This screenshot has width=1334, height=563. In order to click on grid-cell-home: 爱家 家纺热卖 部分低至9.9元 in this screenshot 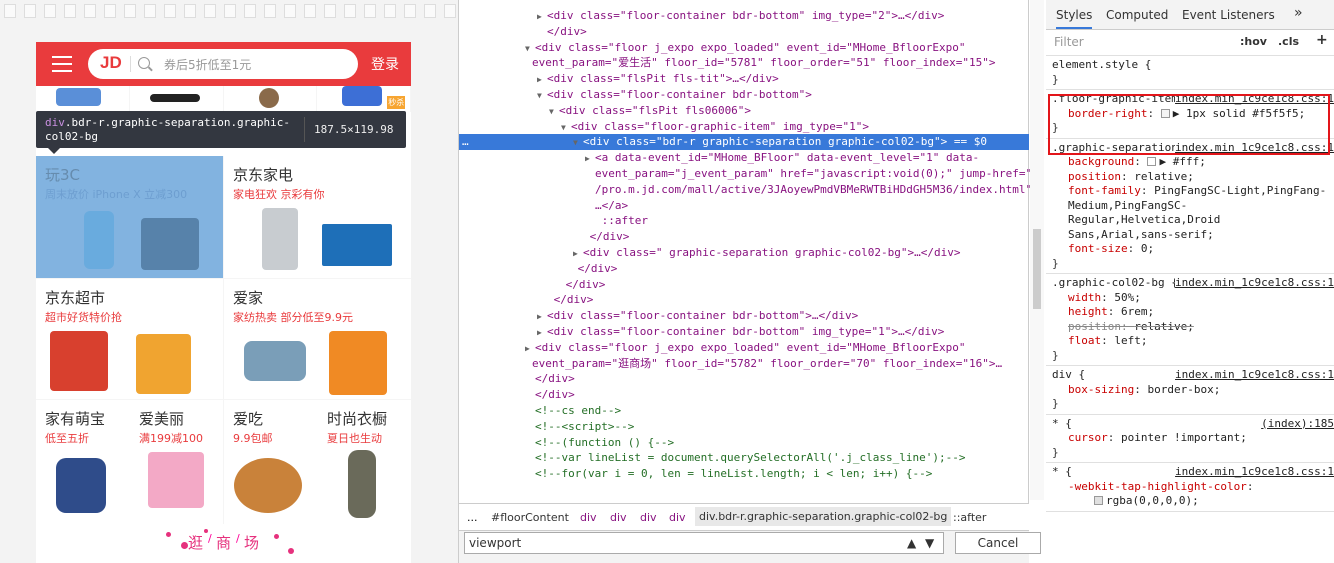, I will do `click(317, 339)`.